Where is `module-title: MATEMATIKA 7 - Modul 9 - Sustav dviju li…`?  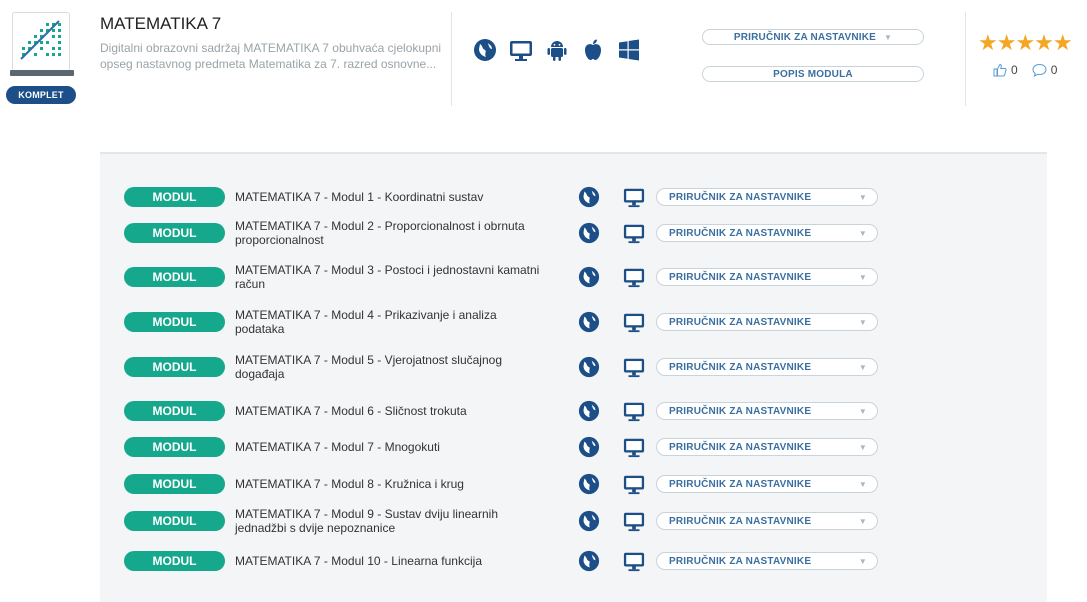 module-title: MATEMATIKA 7 - Modul 9 - Sustav dviju li… is located at coordinates (390, 521).